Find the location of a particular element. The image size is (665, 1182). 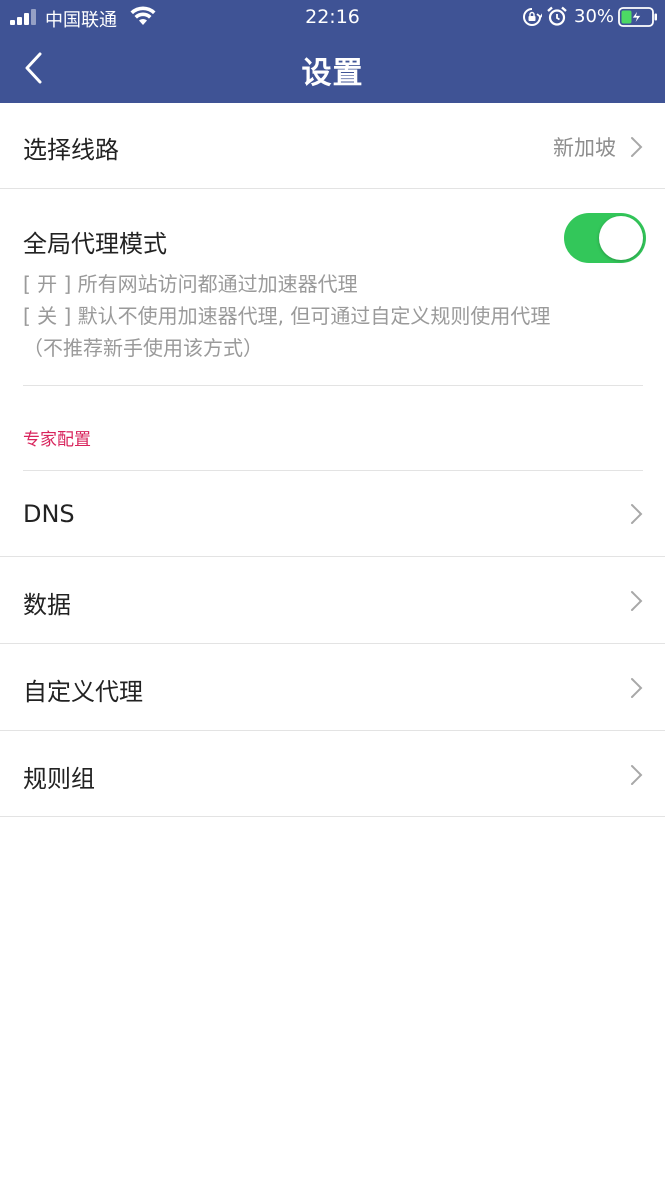

global-proxy-toggle is located at coordinates (605, 238).